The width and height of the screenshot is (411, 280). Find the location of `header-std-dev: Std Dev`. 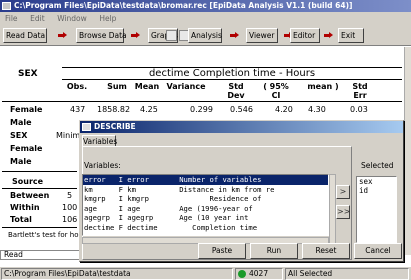

header-std-dev: Std Dev is located at coordinates (236, 91).